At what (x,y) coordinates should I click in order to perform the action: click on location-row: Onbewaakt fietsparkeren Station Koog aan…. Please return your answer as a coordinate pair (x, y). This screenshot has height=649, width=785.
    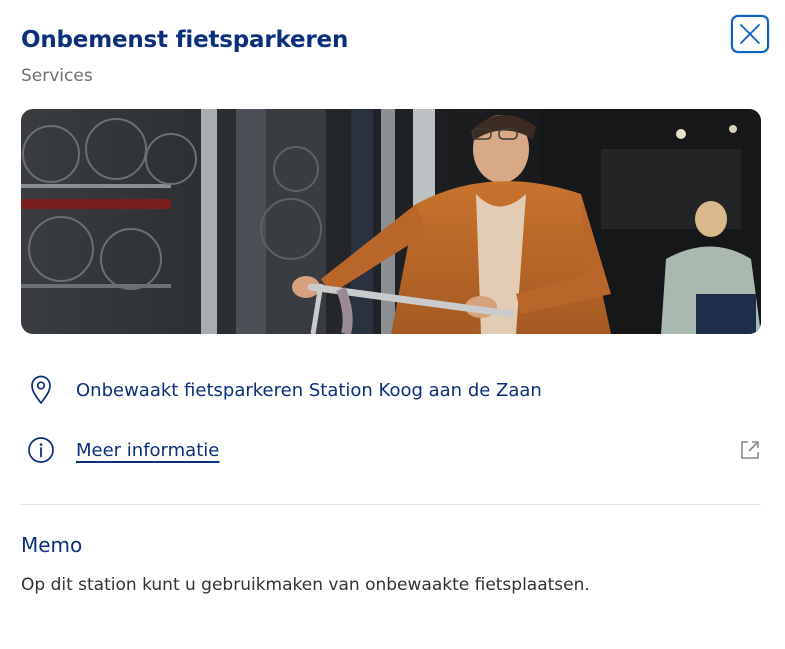
    Looking at the image, I should click on (391, 390).